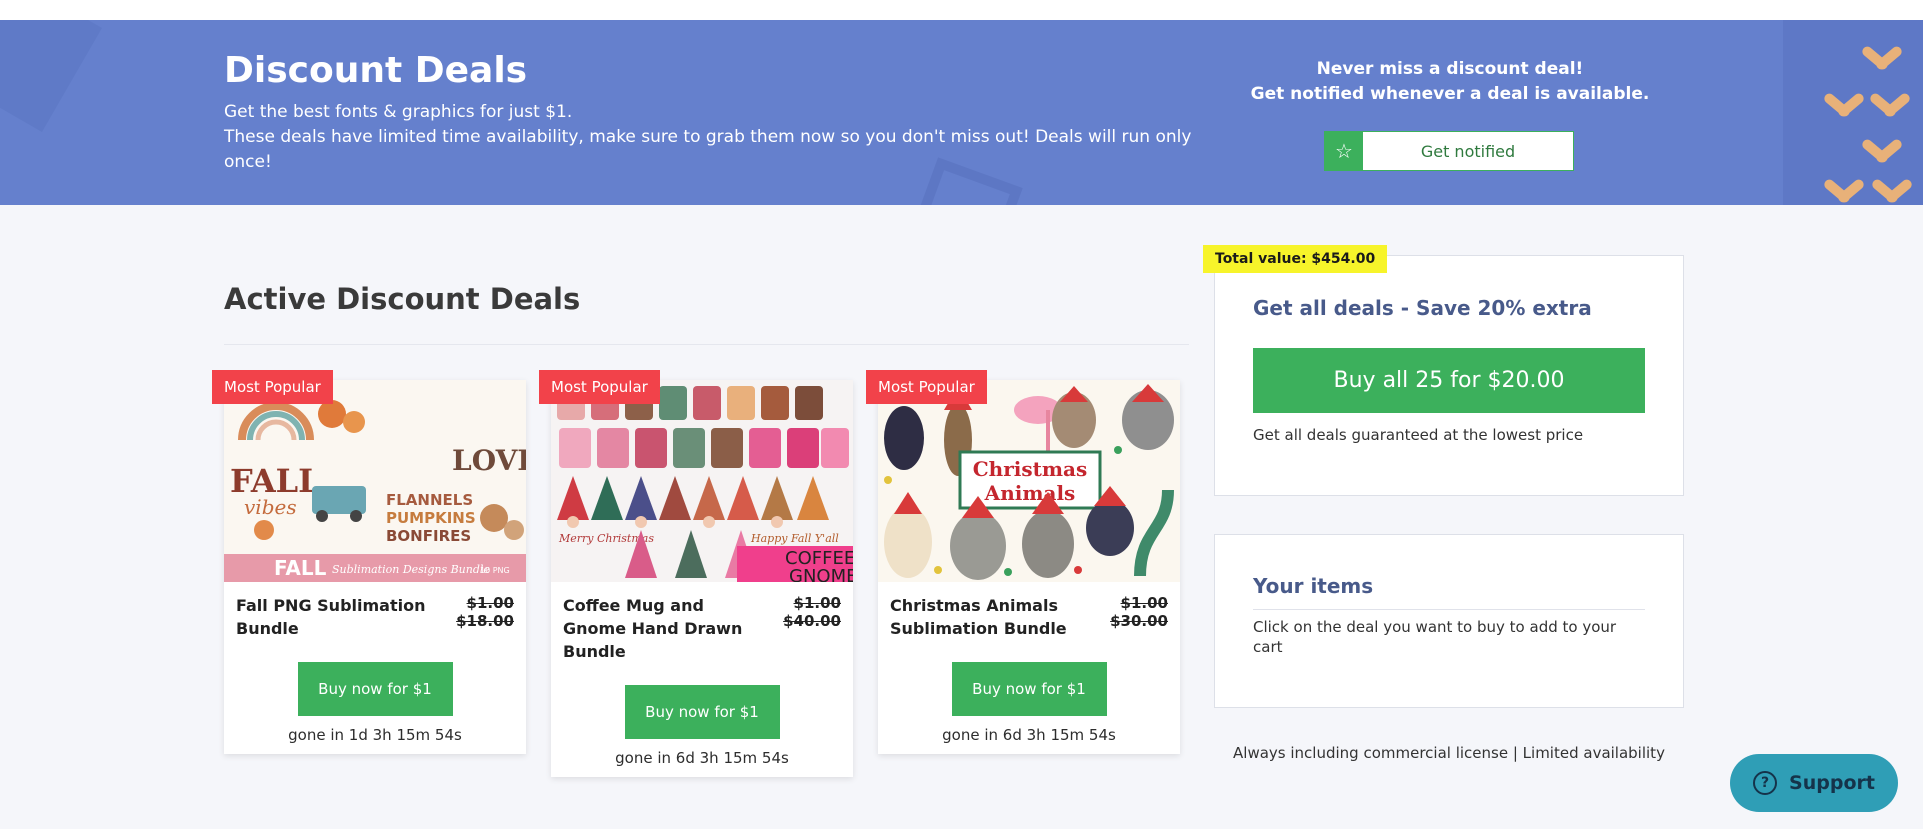 The image size is (1923, 829). What do you see at coordinates (431, 518) in the screenshot?
I see `image-text: PUMPKINS` at bounding box center [431, 518].